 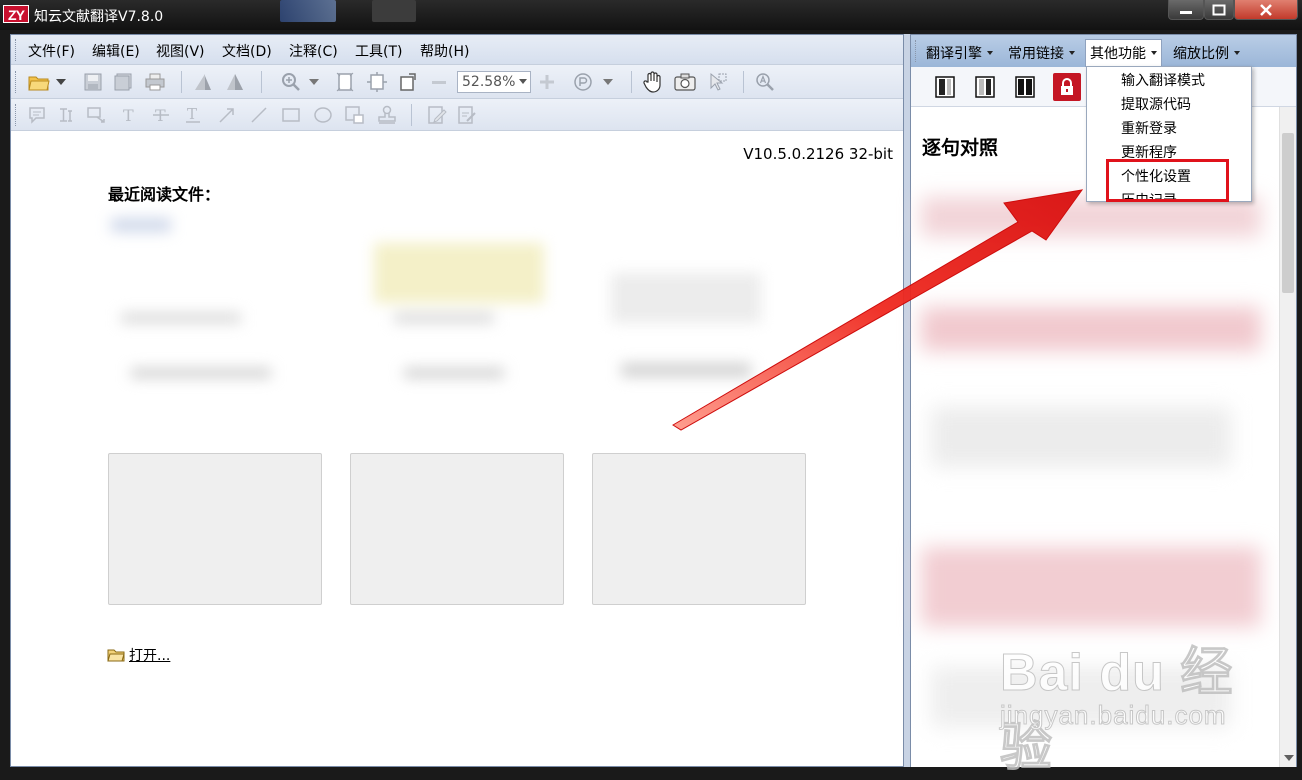 What do you see at coordinates (61, 82) in the screenshot?
I see `open-file-dropdown` at bounding box center [61, 82].